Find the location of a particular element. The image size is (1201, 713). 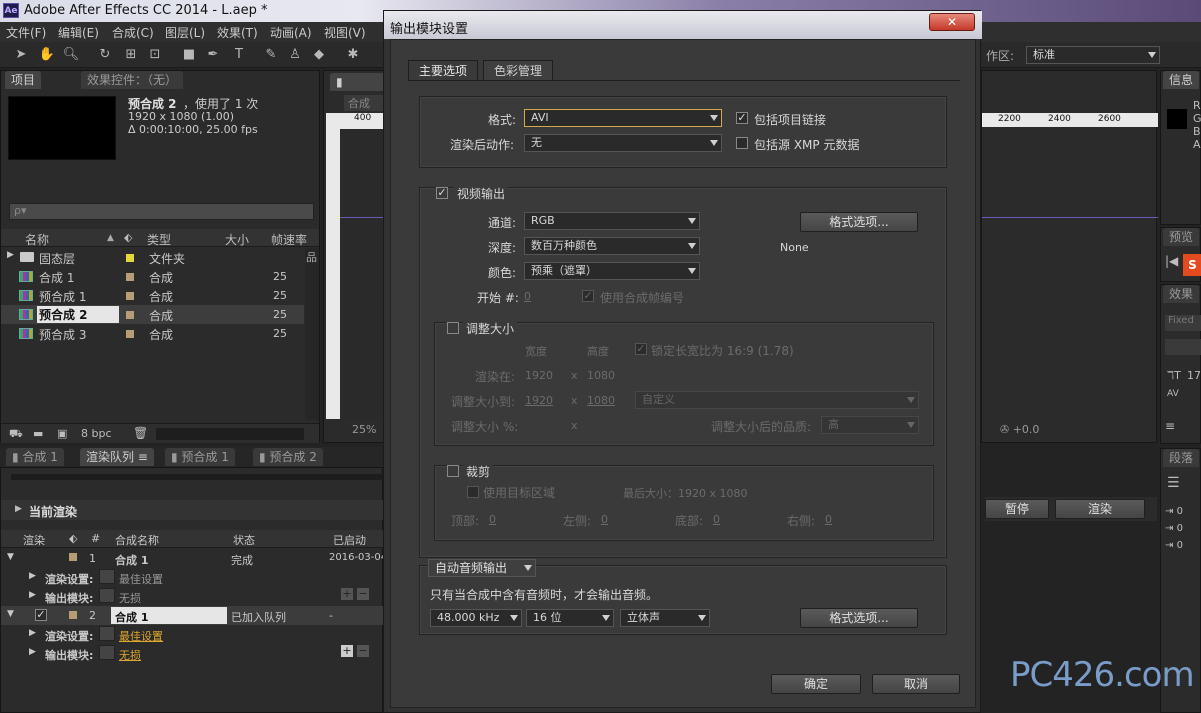

ok-button: 确定 is located at coordinates (816, 684).